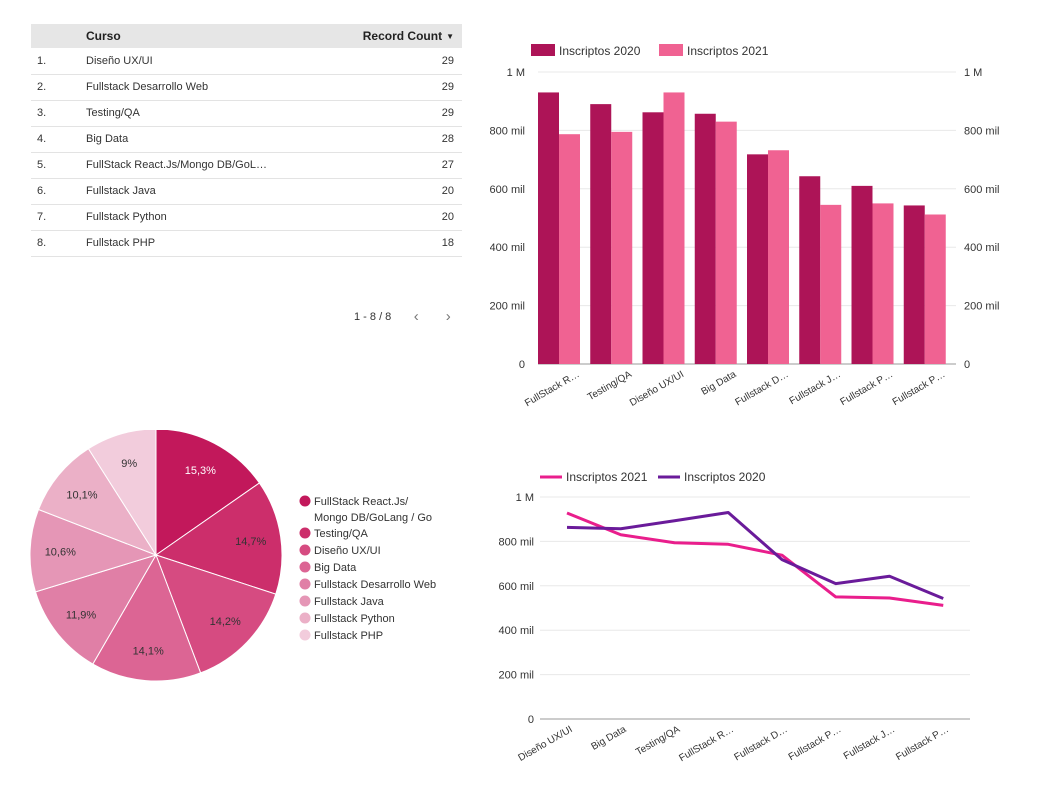 This screenshot has width=1064, height=792. I want to click on record-count-label: Record Count, so click(402, 36).